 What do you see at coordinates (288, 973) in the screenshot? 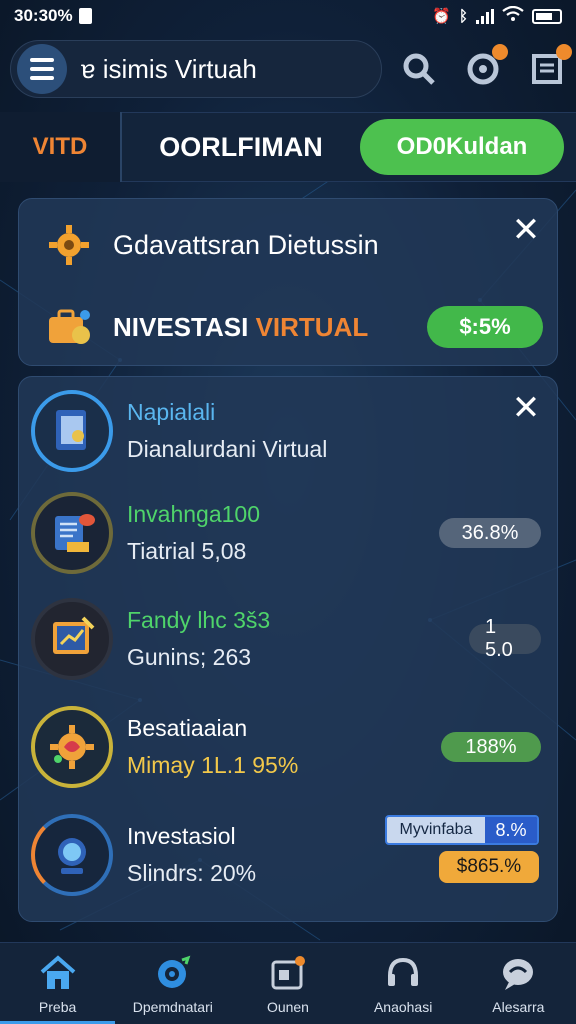
I see `wallet-icon` at bounding box center [288, 973].